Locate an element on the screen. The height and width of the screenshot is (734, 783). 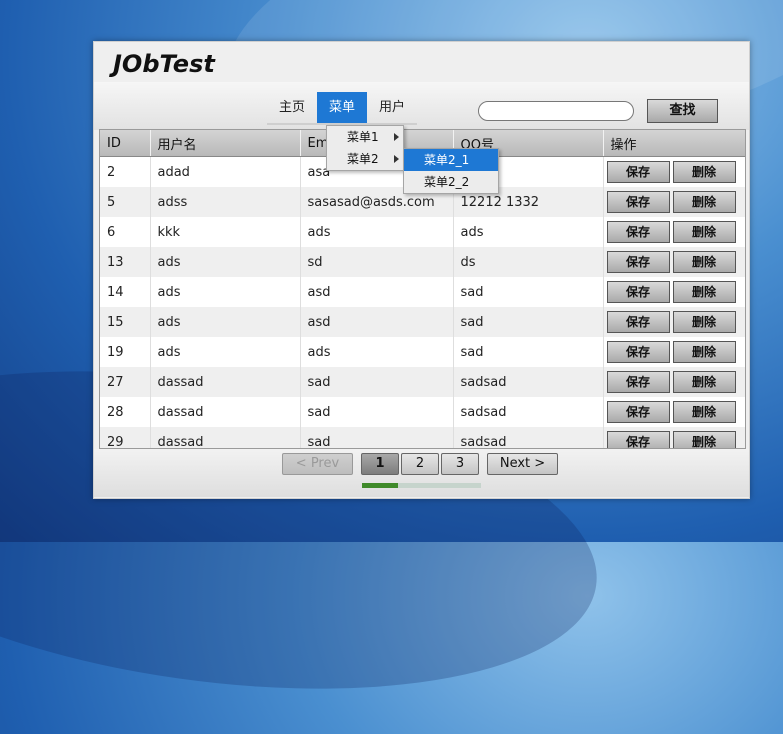
cell-id: 27 is located at coordinates (125, 382).